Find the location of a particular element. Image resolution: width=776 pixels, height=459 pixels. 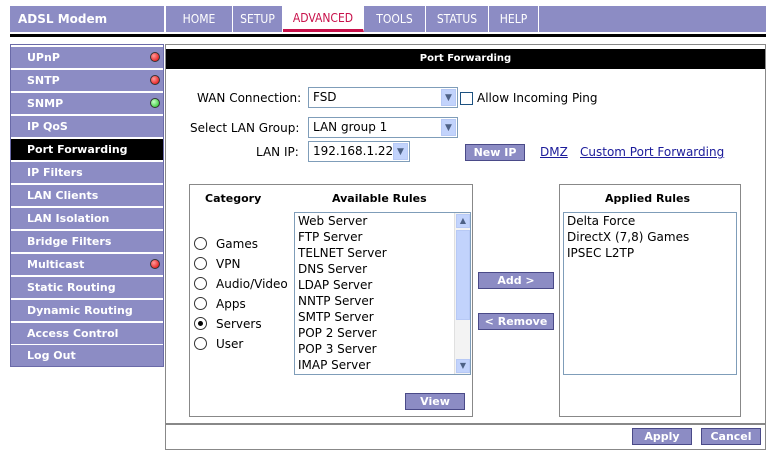

sidebar-item-lan-clients: LAN Clients is located at coordinates (87, 195).